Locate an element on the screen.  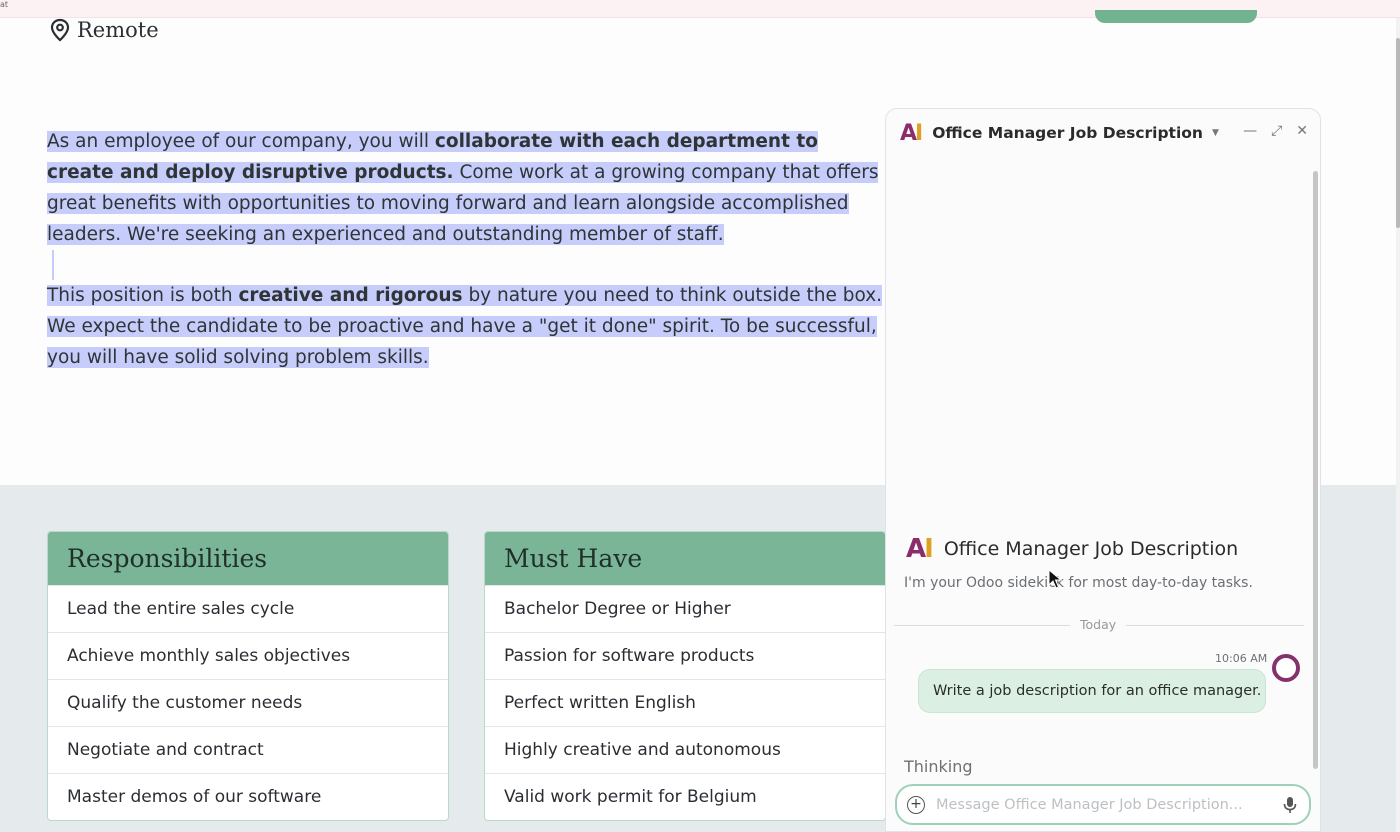
top-strip-label: at is located at coordinates (4, 4).